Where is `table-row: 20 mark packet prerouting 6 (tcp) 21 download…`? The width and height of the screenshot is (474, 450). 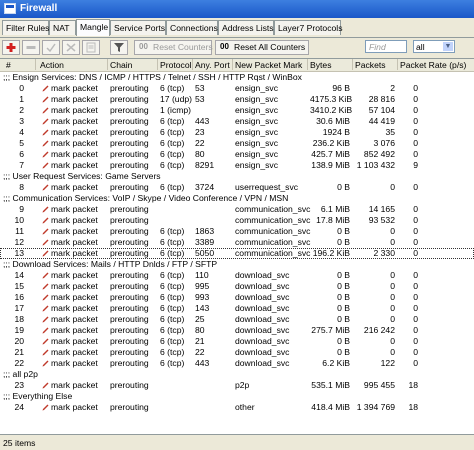
table-row: 20 mark packet prerouting 6 (tcp) 21 download… is located at coordinates (237, 341).